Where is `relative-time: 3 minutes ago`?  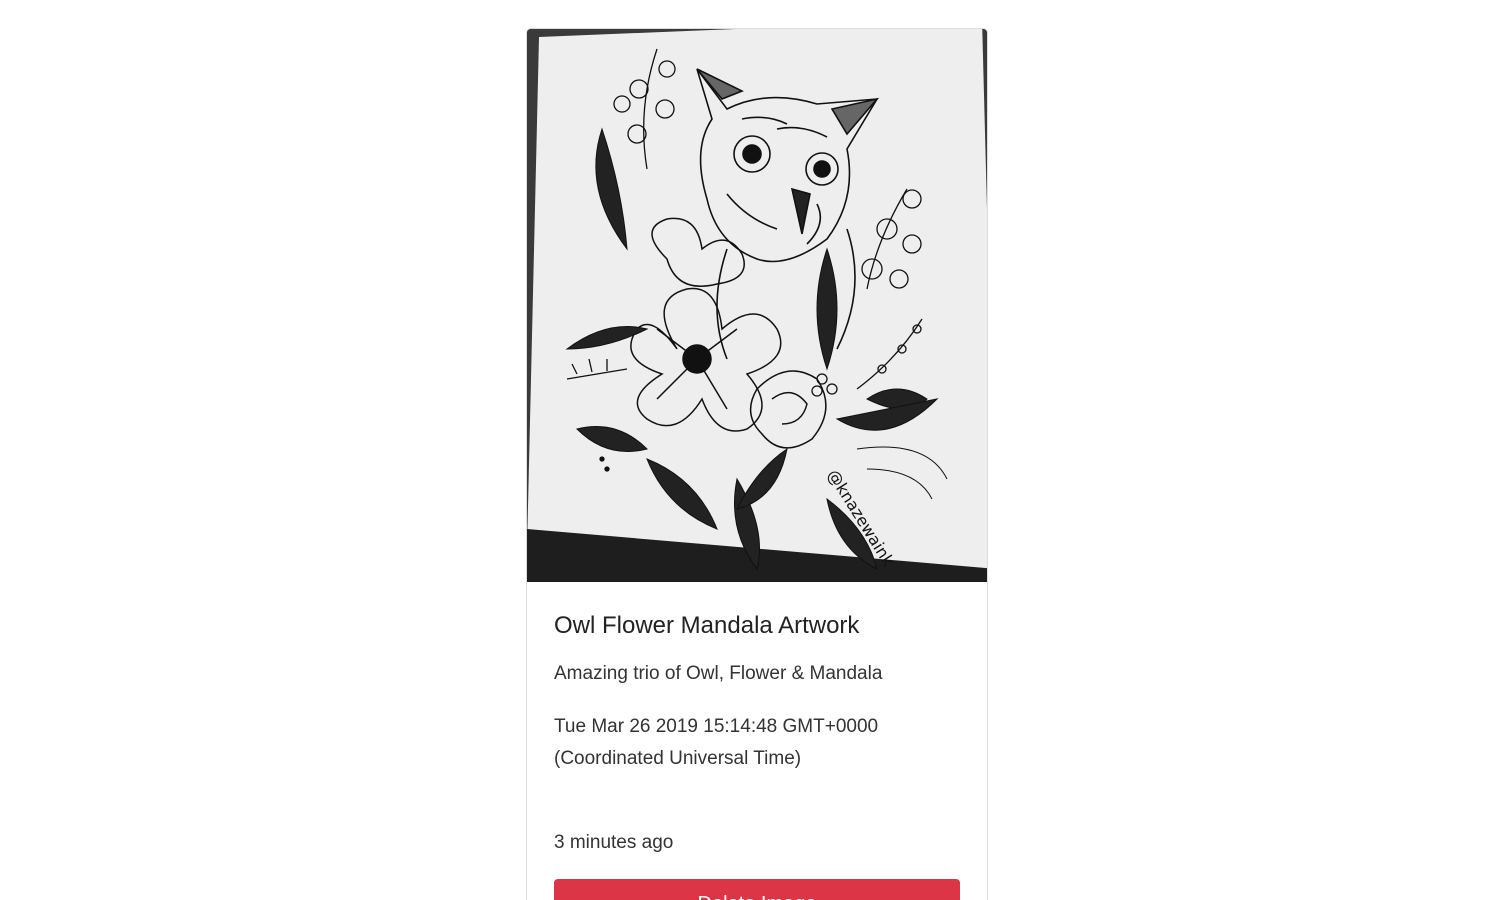
relative-time: 3 minutes ago is located at coordinates (614, 842).